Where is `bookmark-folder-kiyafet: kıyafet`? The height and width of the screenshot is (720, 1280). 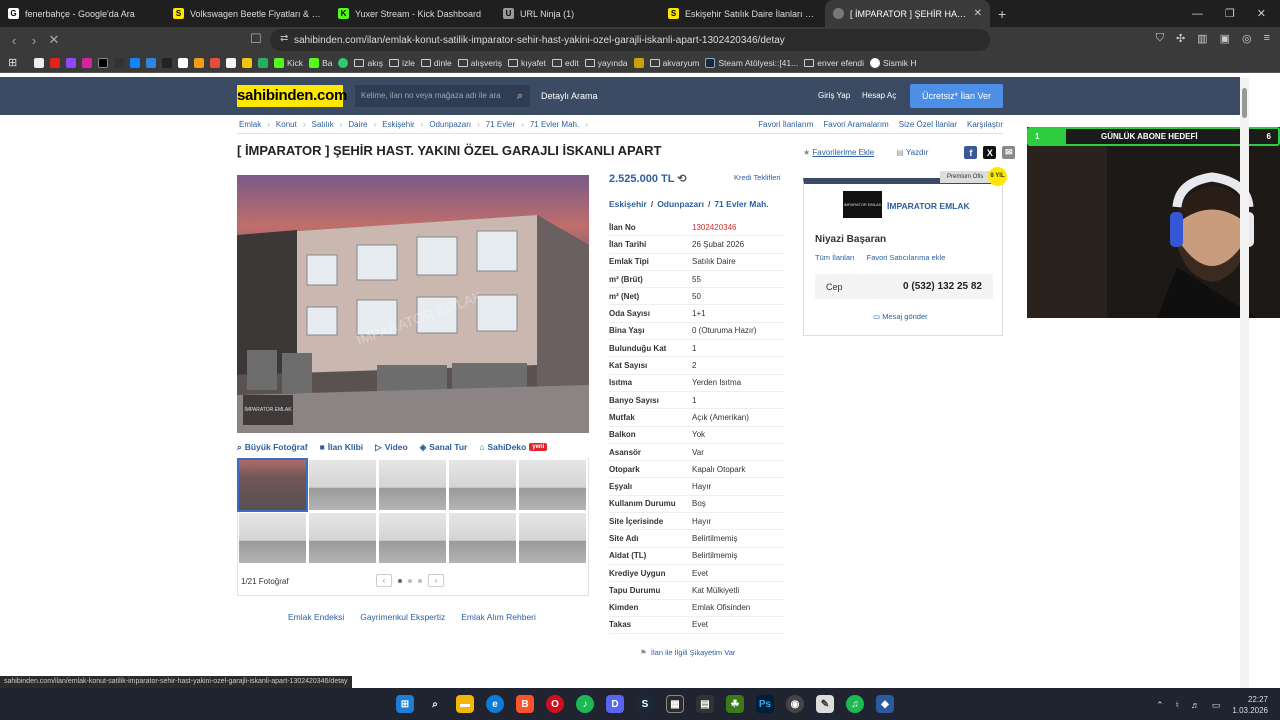
bookmark-folder-kiyafet: kıyafet is located at coordinates (526, 63).